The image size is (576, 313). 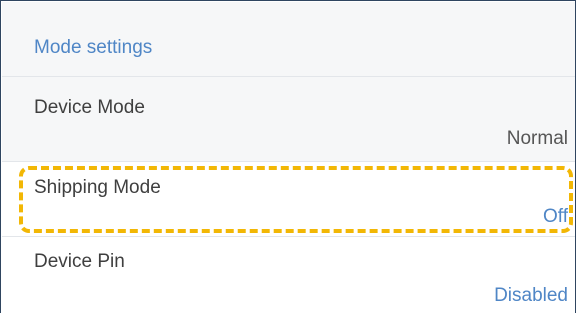 I want to click on setting-label: Device Pin, so click(x=79, y=261).